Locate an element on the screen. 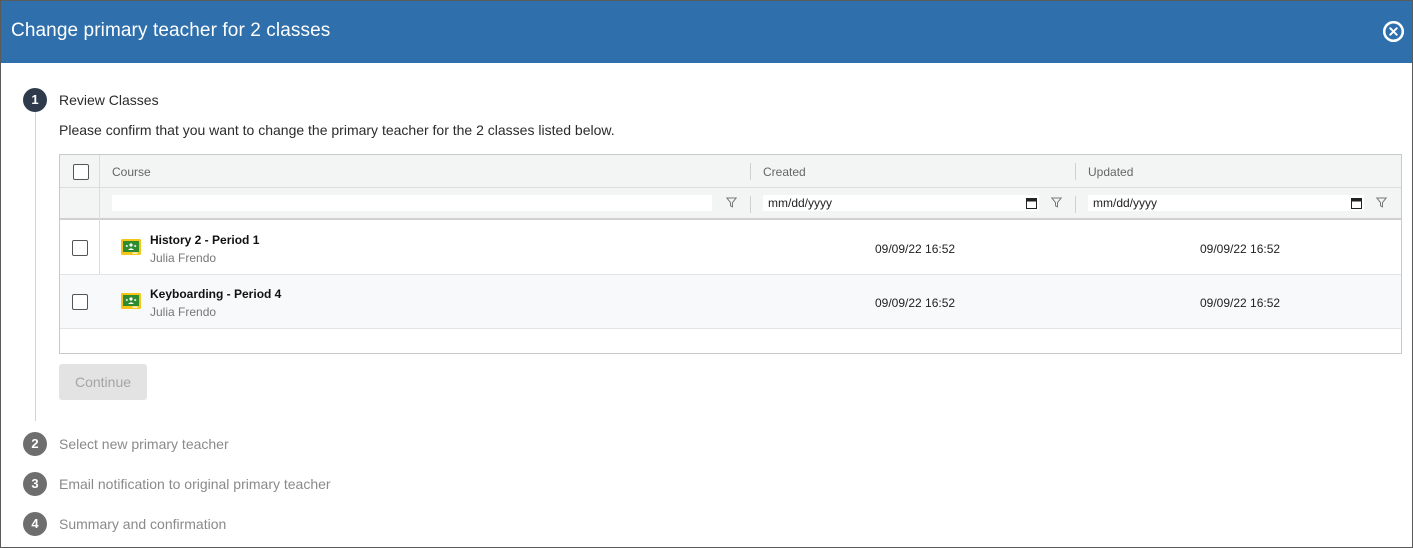 The height and width of the screenshot is (548, 1413). step-2-label: Select new primary teacher is located at coordinates (144, 444).